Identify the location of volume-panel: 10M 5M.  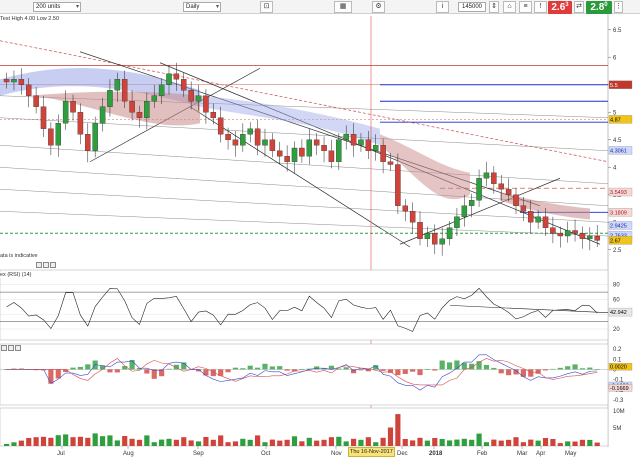
(312, 427).